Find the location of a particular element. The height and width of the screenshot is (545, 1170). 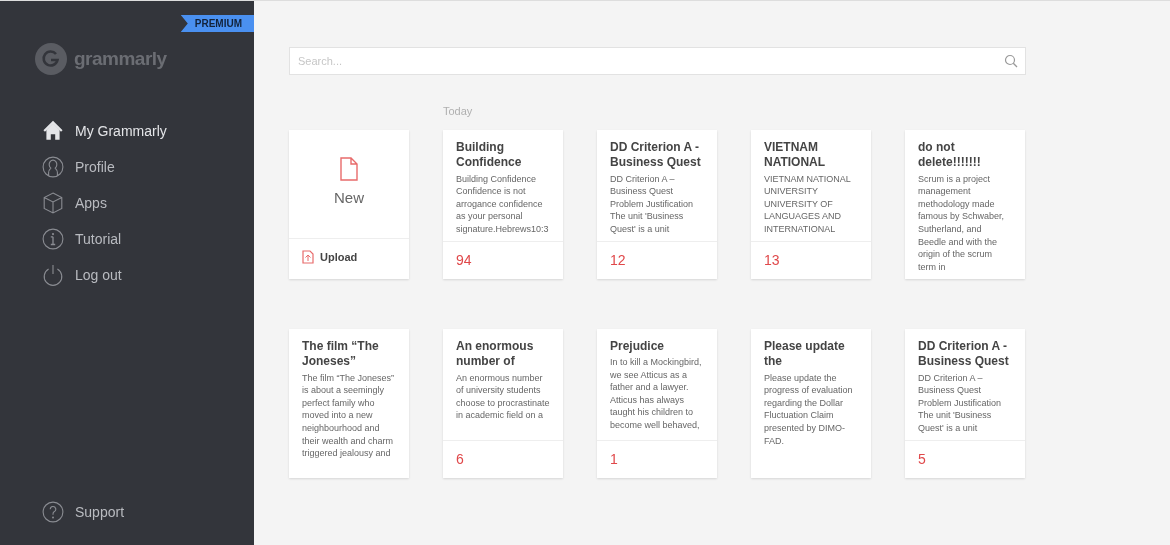

issue-count: 13 is located at coordinates (772, 259).